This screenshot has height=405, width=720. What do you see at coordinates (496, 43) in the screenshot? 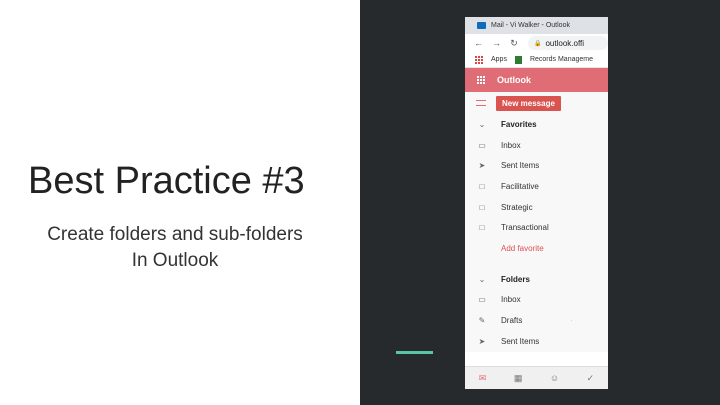
I see `forward-arrow-icon: →` at bounding box center [496, 43].